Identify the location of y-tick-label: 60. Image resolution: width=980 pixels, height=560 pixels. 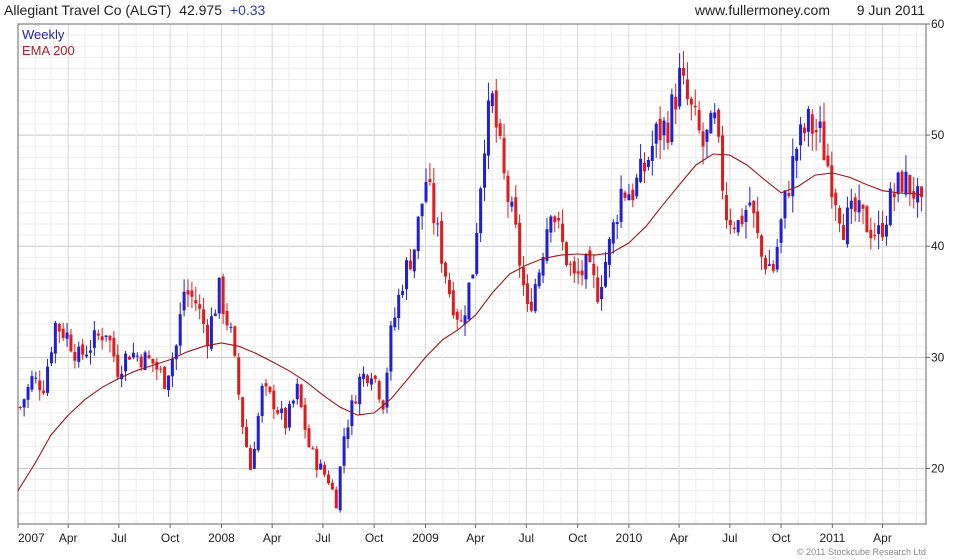
(938, 24).